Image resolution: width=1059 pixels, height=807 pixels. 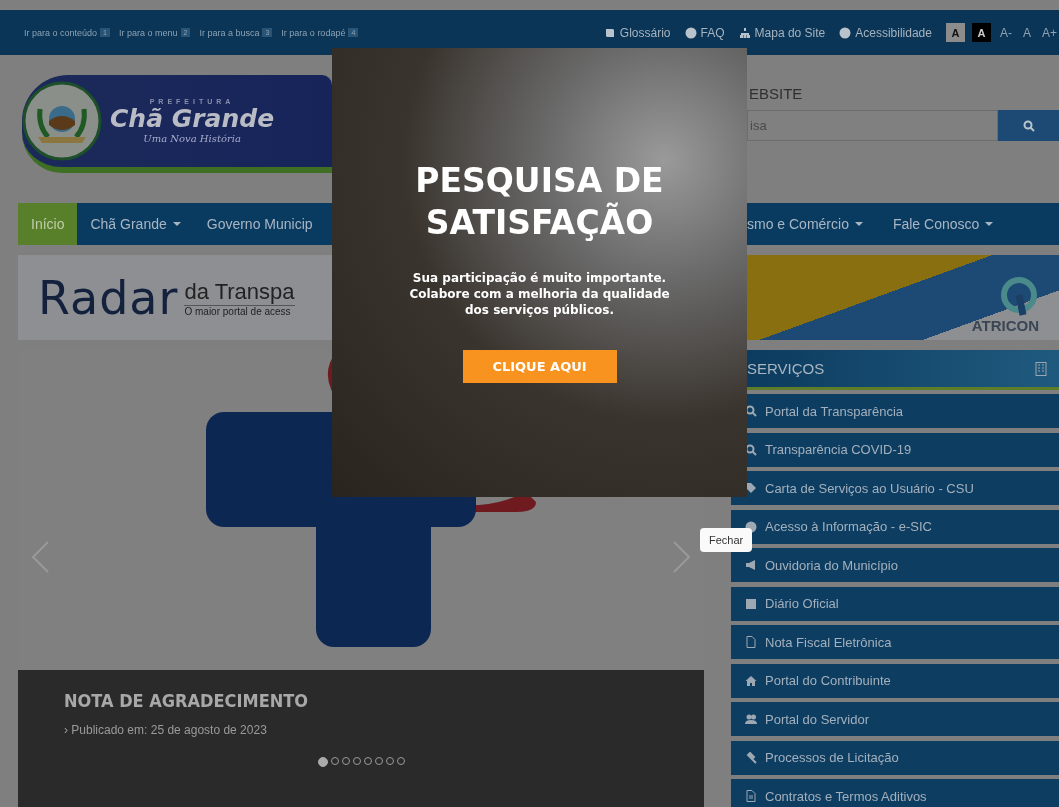 What do you see at coordinates (637, 32) in the screenshot?
I see `top-link: Glossário` at bounding box center [637, 32].